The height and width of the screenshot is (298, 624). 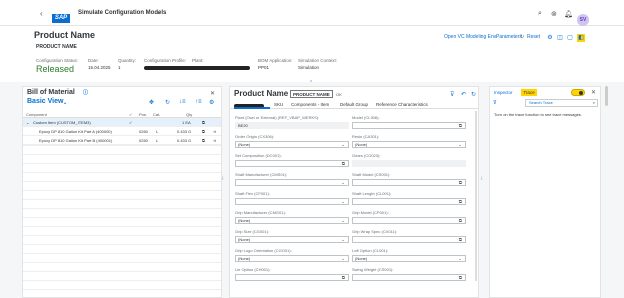 I want to click on characteristic-field: Grip Manufacturer (CMG01): (None) ⌄, so click(x=292, y=217).